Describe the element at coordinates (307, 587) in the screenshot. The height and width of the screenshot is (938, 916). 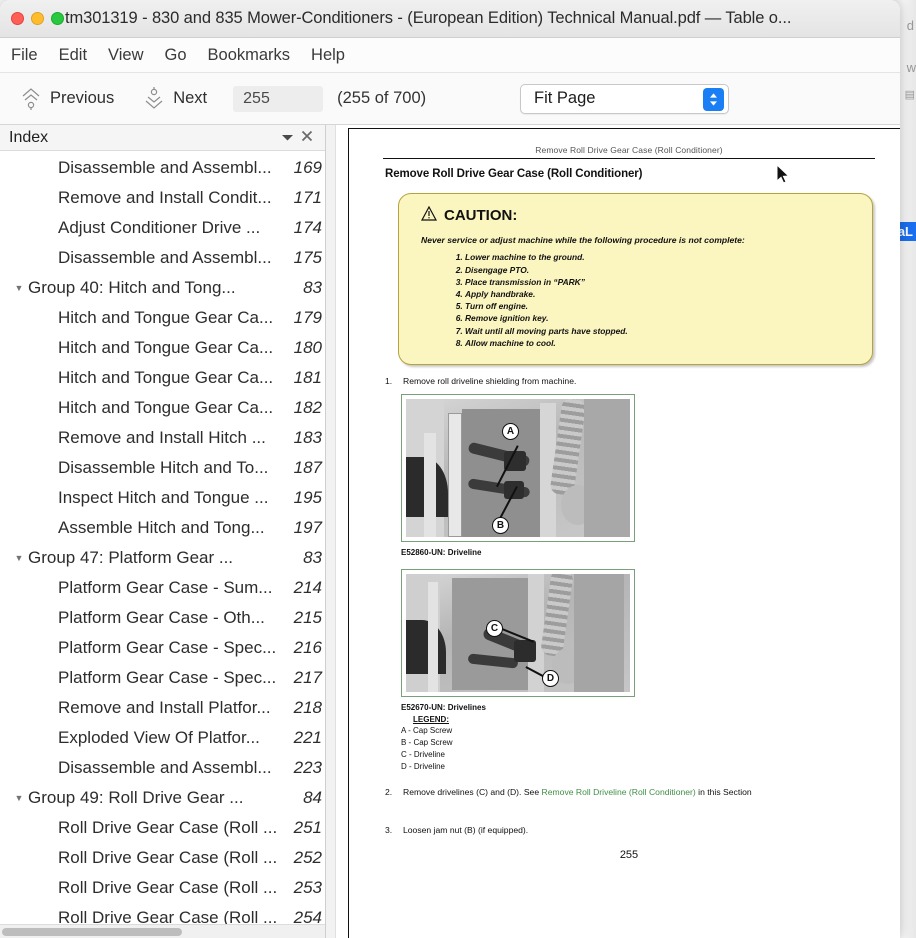
I see `index-item-page: 214` at that location.